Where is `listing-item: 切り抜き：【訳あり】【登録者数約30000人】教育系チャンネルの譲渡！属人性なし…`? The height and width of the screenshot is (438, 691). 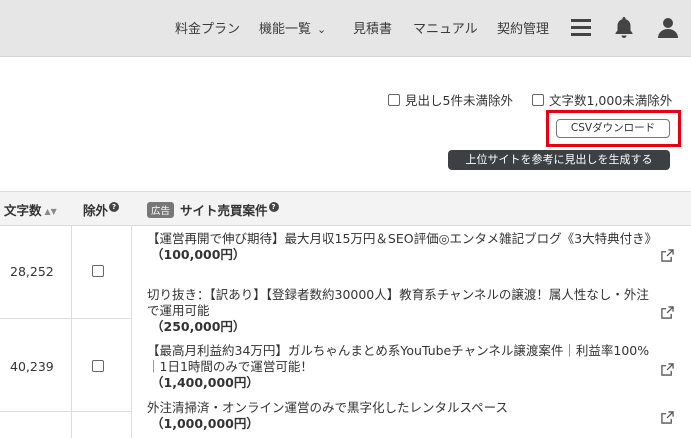 listing-item: 切り抜き：【訳あり】【登録者数約30000人】教育系チャンネルの譲渡！属人性なし… is located at coordinates (401, 311).